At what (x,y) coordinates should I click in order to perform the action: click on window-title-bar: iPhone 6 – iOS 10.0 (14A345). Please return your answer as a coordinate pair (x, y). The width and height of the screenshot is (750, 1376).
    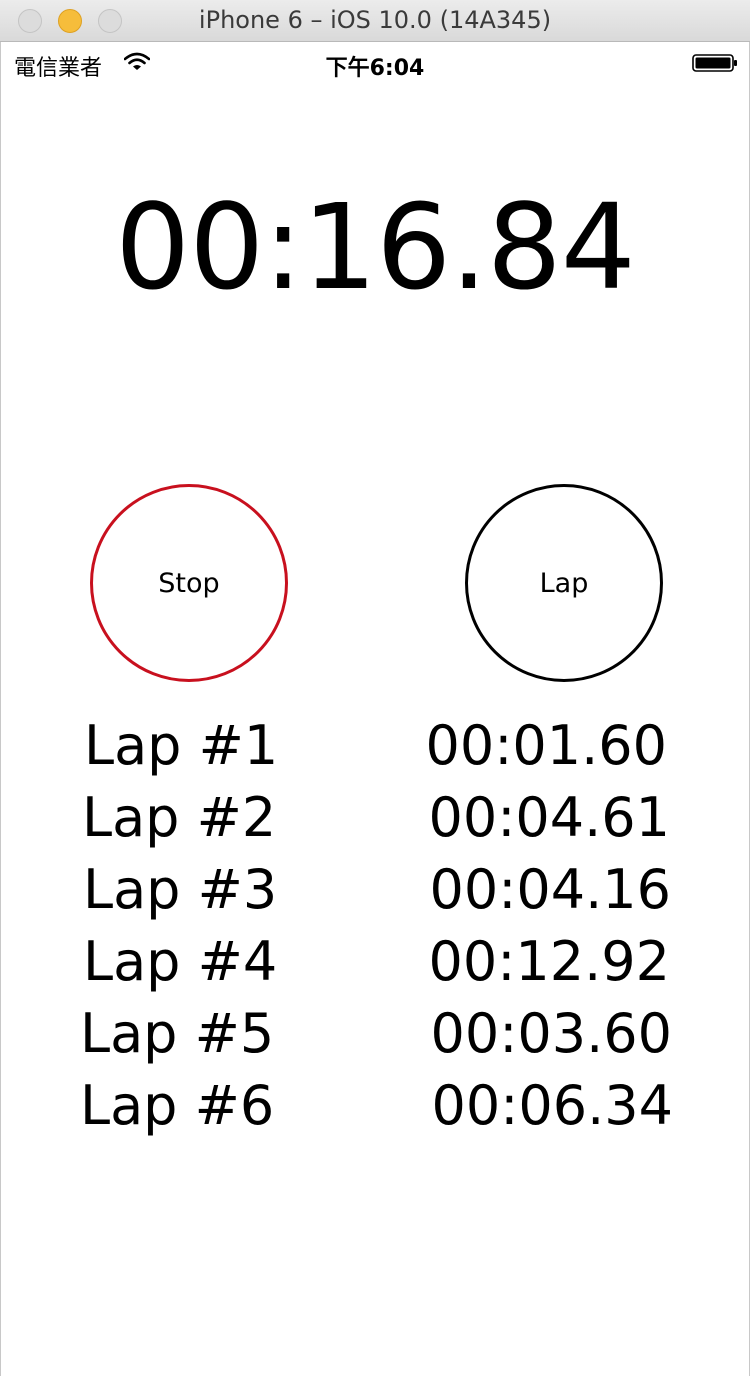
    Looking at the image, I should click on (375, 21).